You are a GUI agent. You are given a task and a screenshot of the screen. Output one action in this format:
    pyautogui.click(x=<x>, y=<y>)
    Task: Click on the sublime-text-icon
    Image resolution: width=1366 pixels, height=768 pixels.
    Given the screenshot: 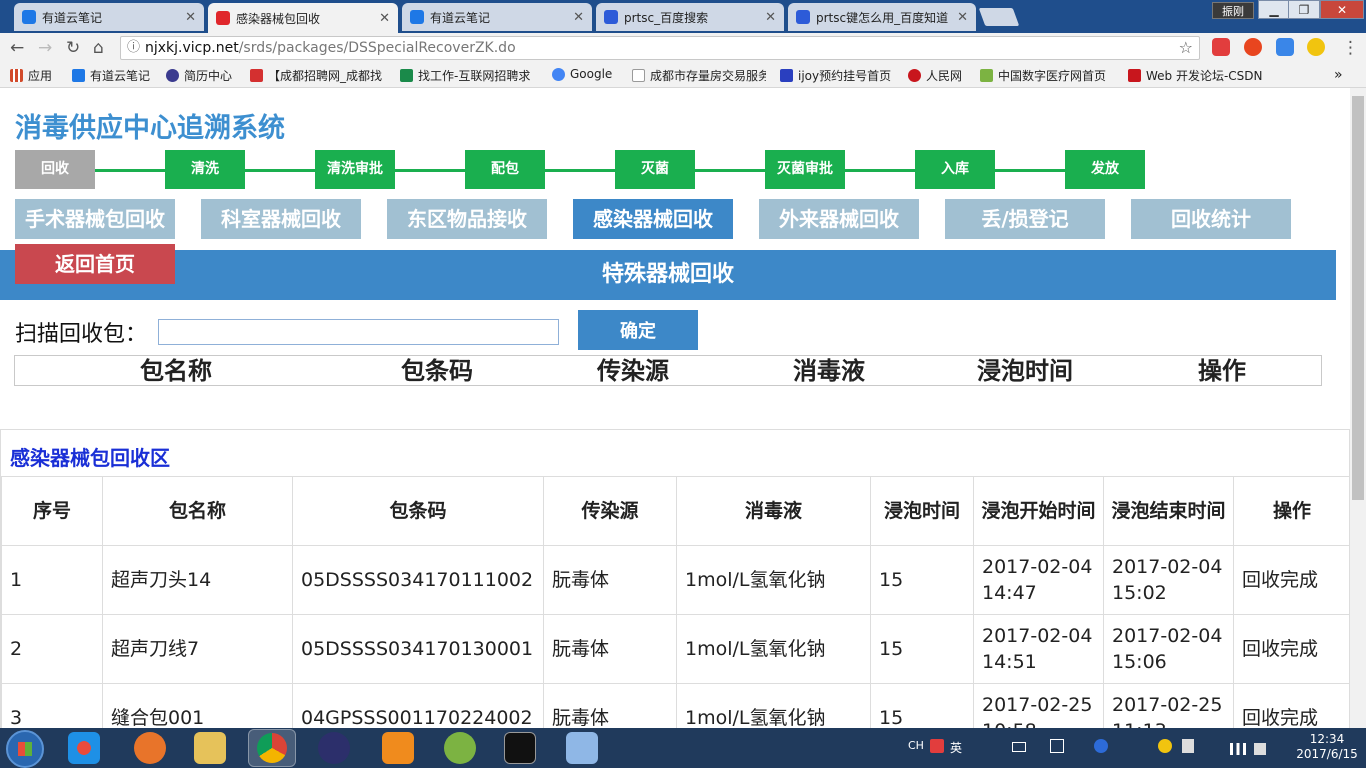 What is the action you would take?
    pyautogui.click(x=398, y=748)
    